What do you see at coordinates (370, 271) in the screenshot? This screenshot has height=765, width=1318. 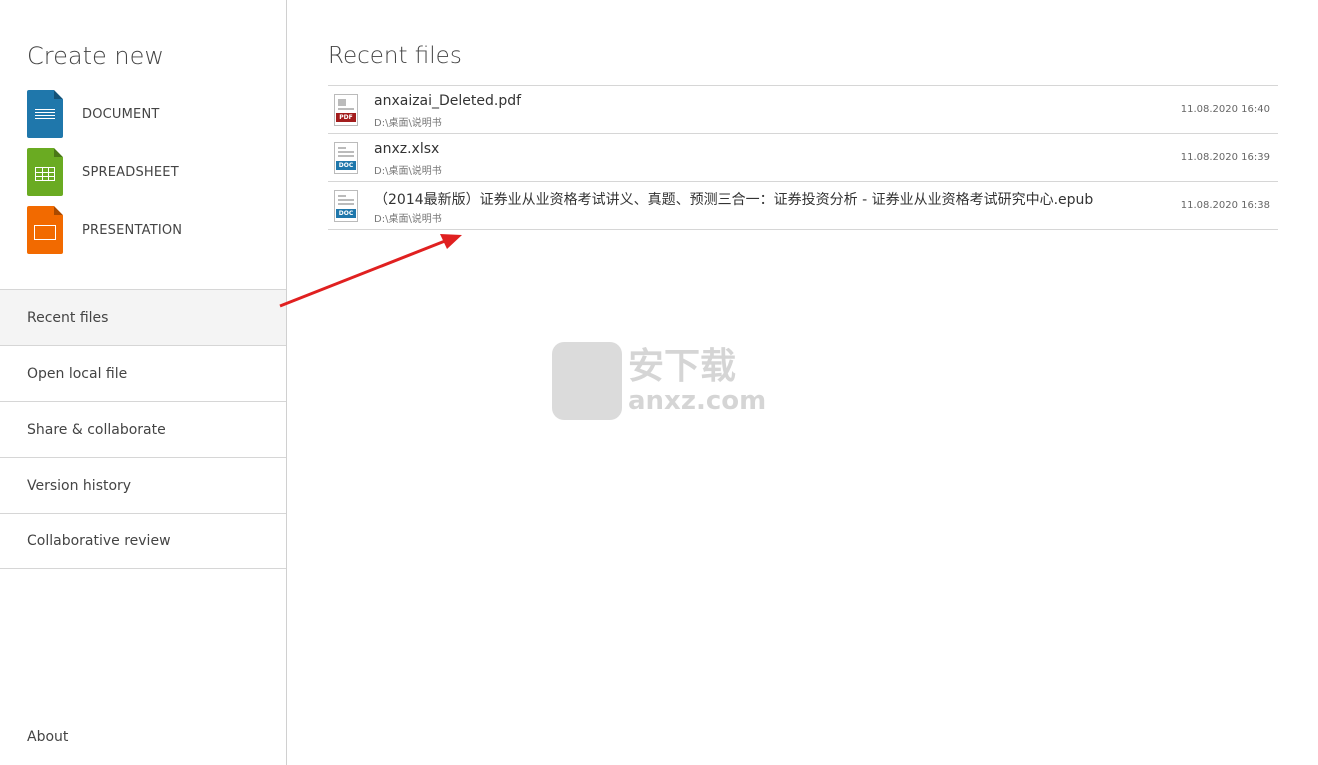 I see `annotation-arrow` at bounding box center [370, 271].